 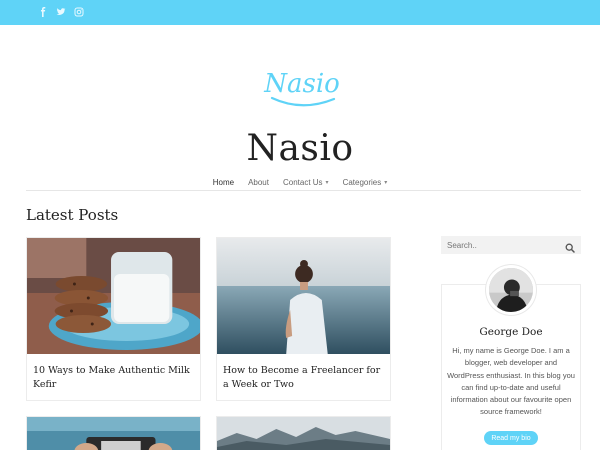 I want to click on nav-item-about: About, so click(x=258, y=182).